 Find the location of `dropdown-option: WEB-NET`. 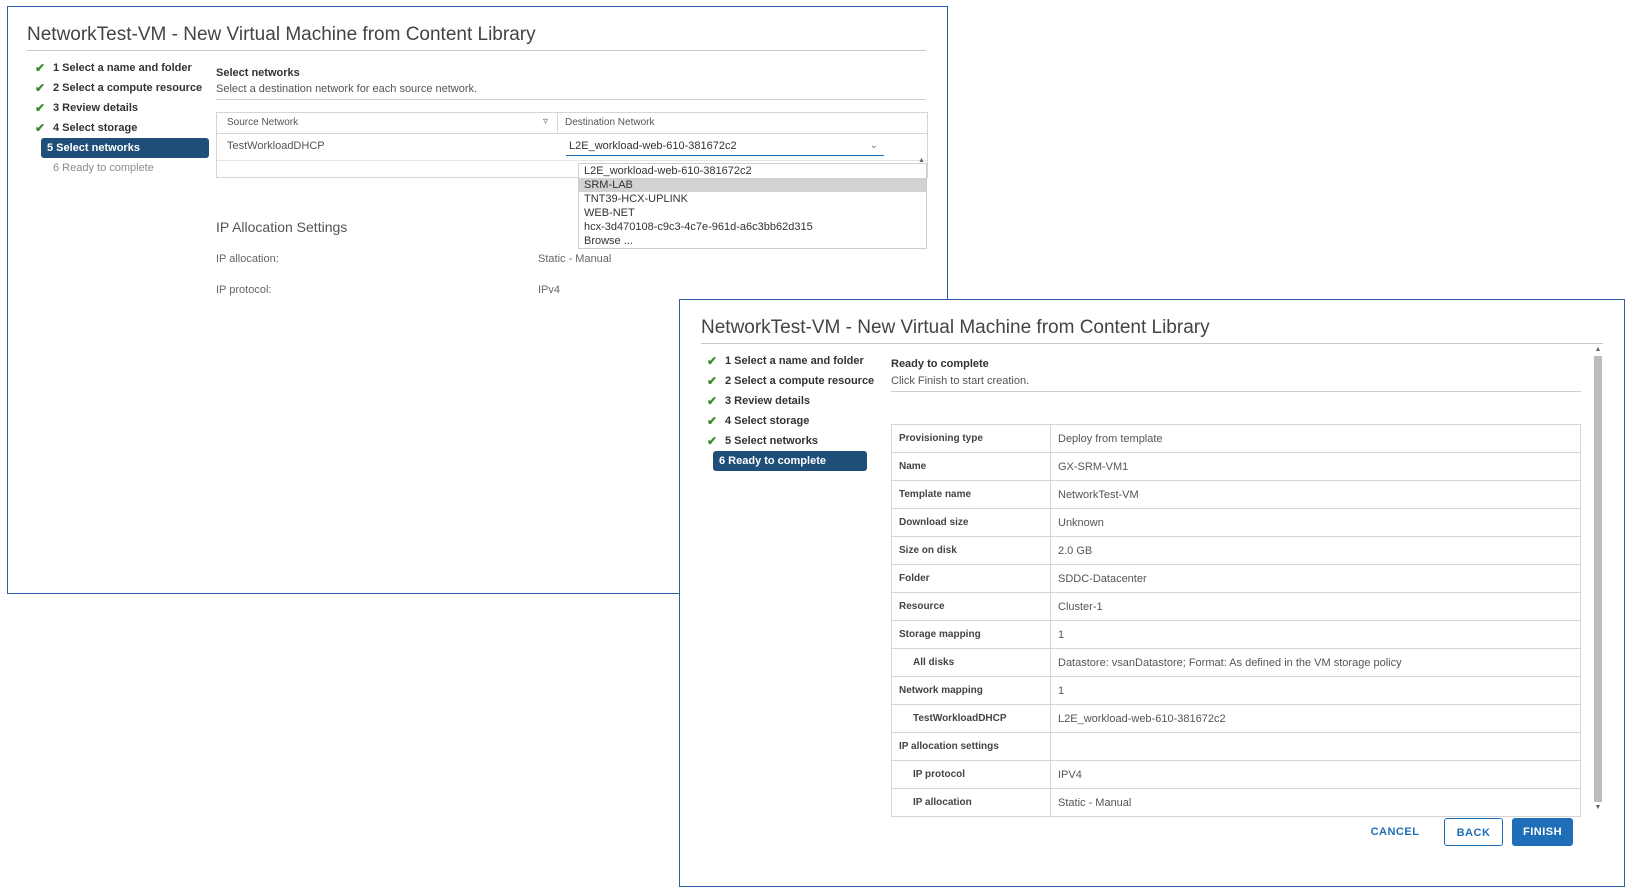

dropdown-option: WEB-NET is located at coordinates (752, 213).